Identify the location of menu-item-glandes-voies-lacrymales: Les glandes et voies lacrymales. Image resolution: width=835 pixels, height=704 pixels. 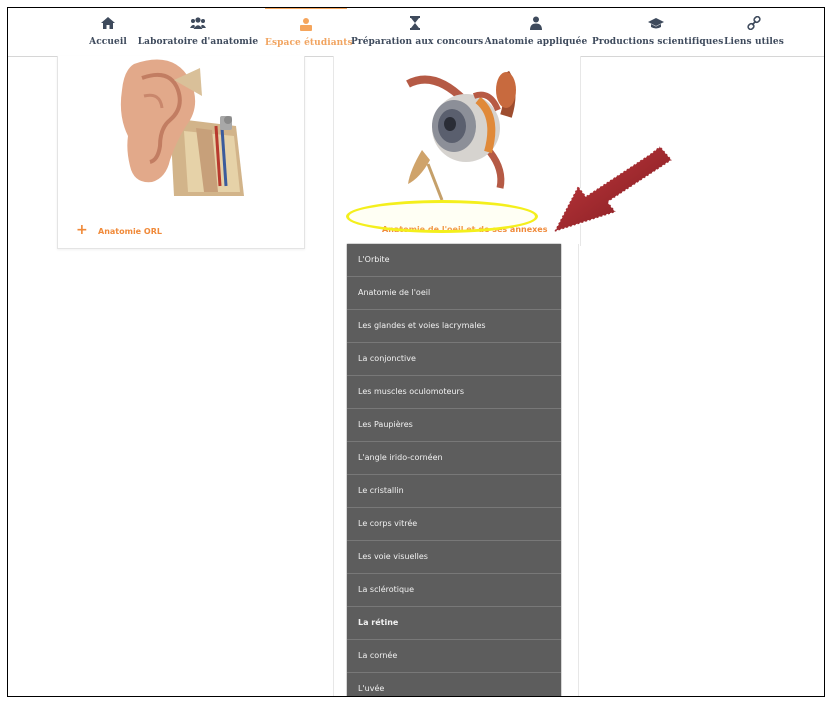
(454, 326).